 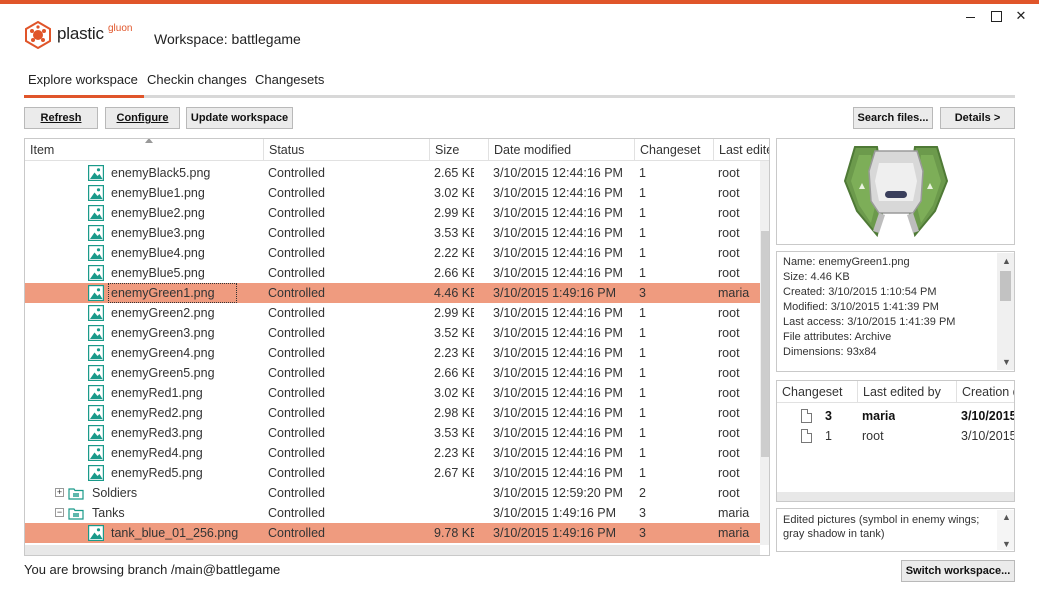 I want to click on configure-button: Configure, so click(x=142, y=118).